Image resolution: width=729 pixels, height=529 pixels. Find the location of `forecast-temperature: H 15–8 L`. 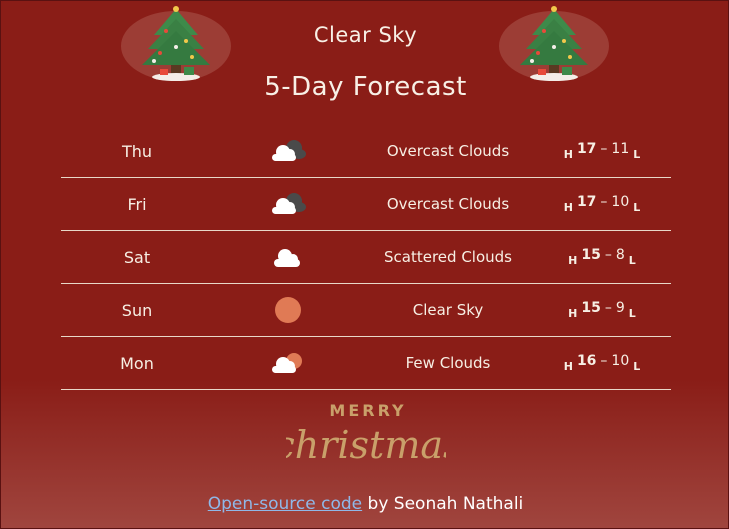

forecast-temperature: H 15–8 L is located at coordinates (602, 257).